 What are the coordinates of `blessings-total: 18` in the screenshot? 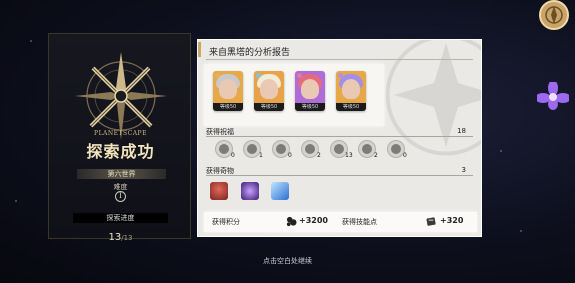 It's located at (461, 131).